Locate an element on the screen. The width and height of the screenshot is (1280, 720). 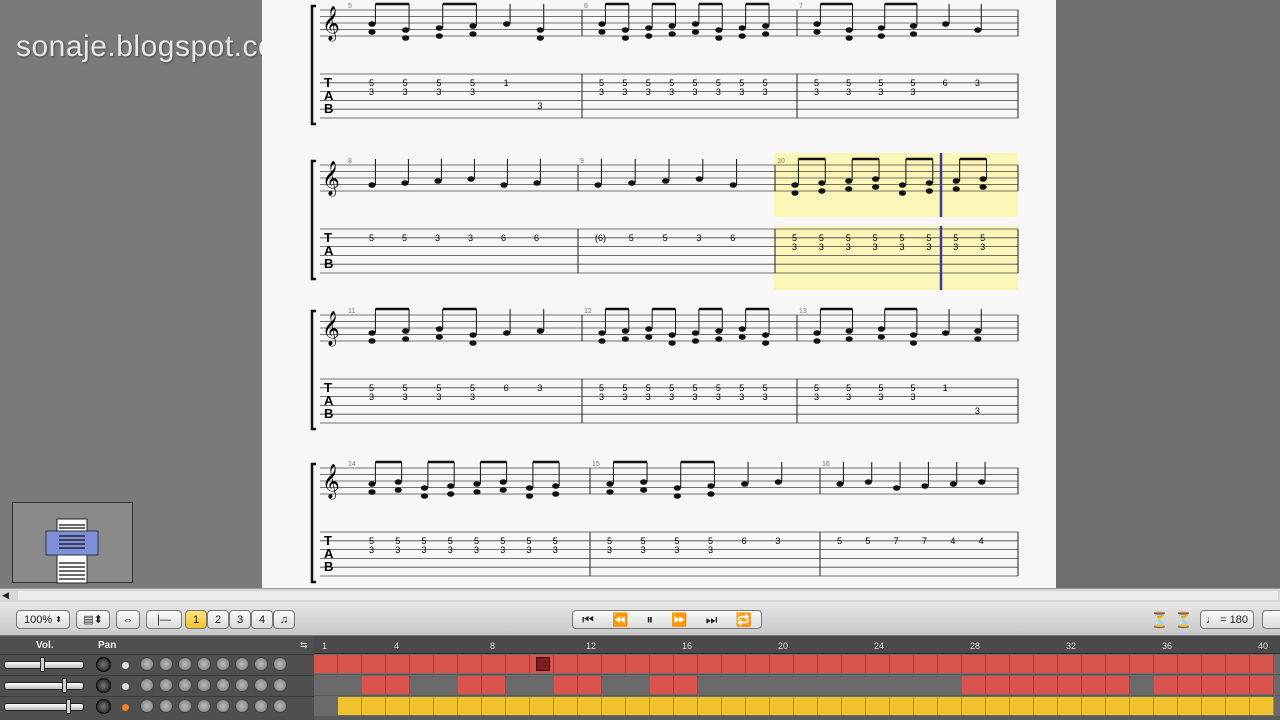
page-view-button: ⇔ is located at coordinates (128, 619).